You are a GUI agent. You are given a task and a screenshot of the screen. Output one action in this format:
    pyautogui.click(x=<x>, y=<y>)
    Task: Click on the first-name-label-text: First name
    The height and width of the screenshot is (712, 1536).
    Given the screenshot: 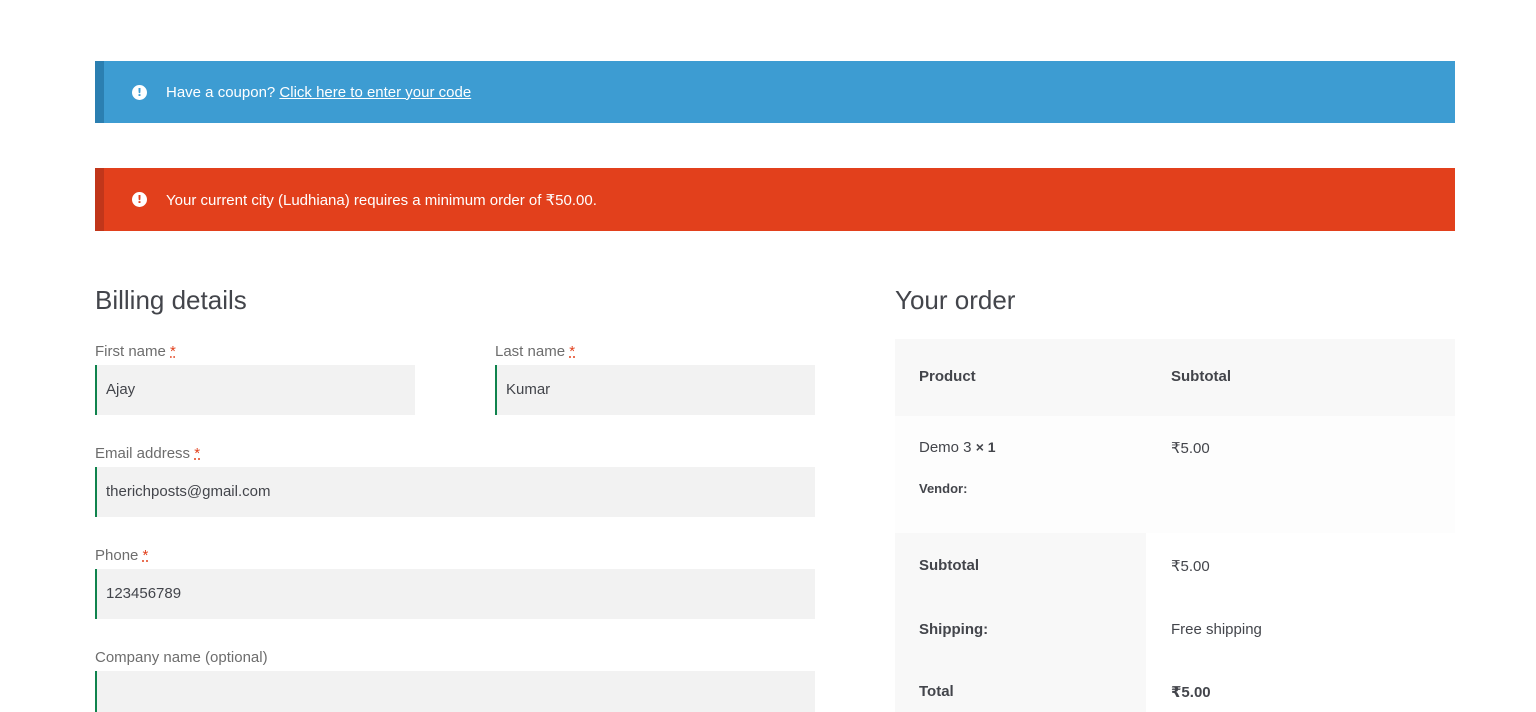 What is the action you would take?
    pyautogui.click(x=130, y=351)
    